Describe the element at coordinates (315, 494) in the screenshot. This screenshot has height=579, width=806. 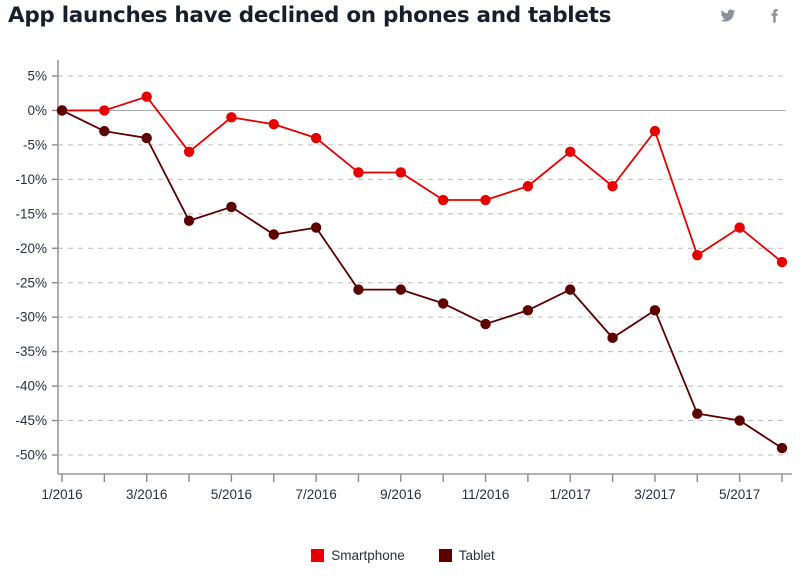
I see `x-axis-label: 7/2016` at that location.